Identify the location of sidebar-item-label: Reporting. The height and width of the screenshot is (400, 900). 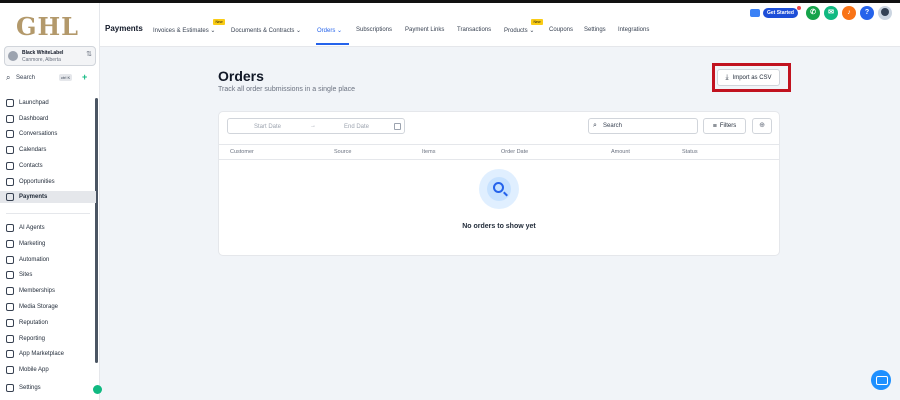
(32, 338).